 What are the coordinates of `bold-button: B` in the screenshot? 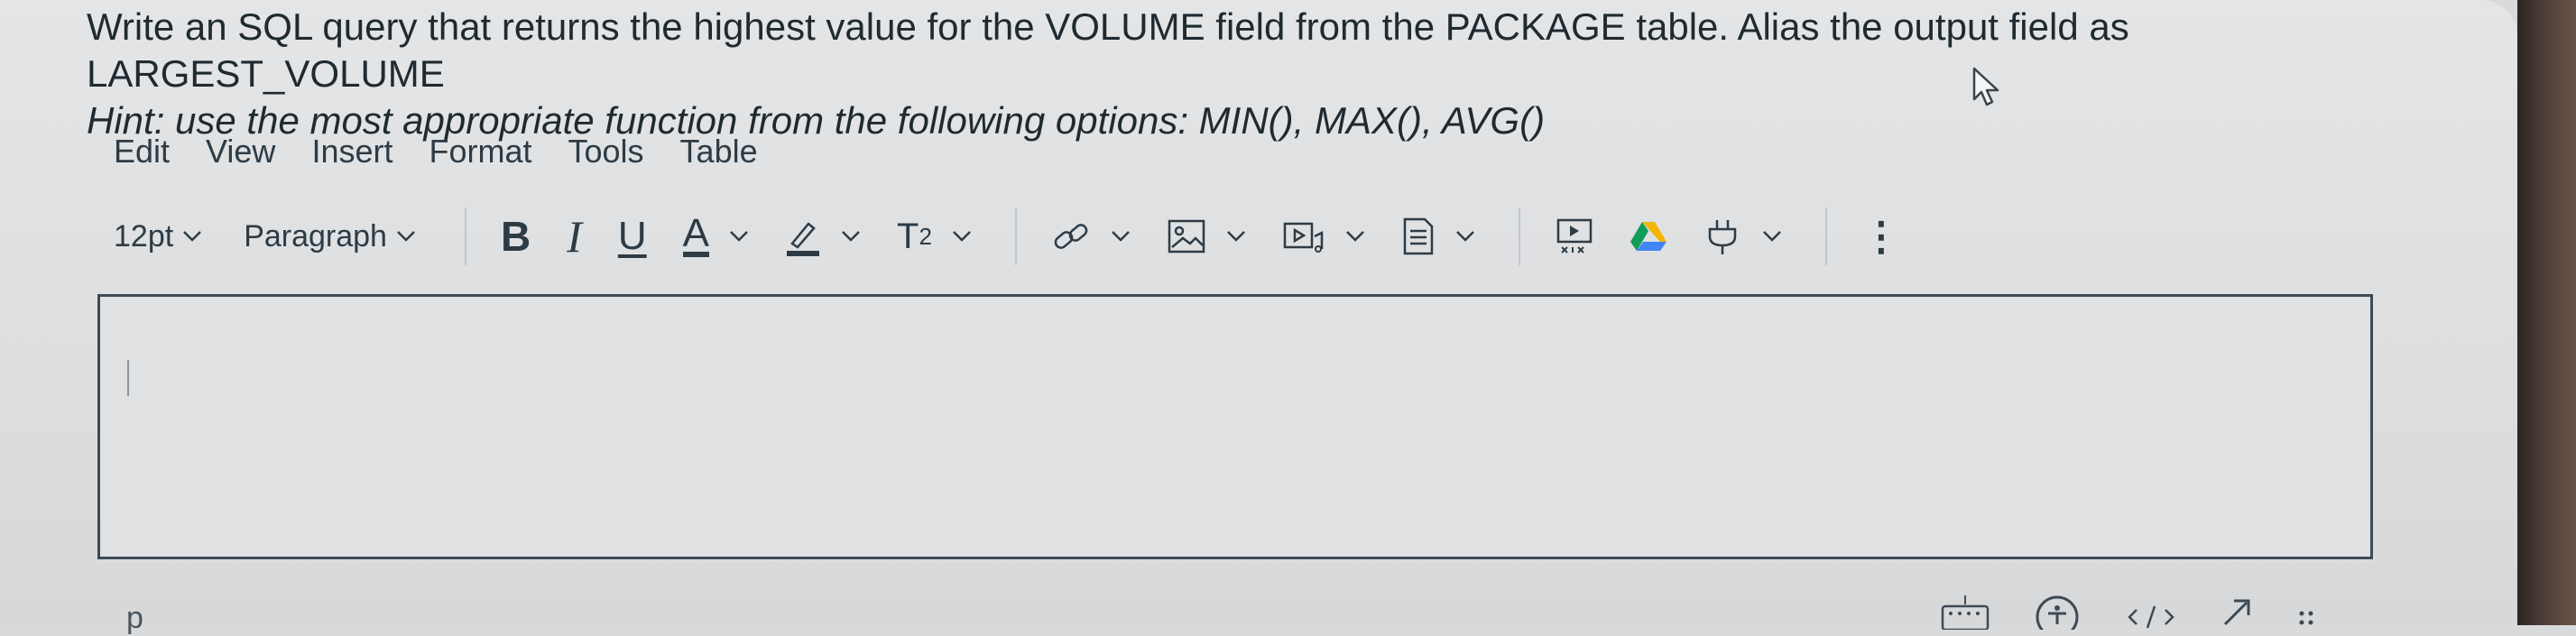 It's located at (516, 236).